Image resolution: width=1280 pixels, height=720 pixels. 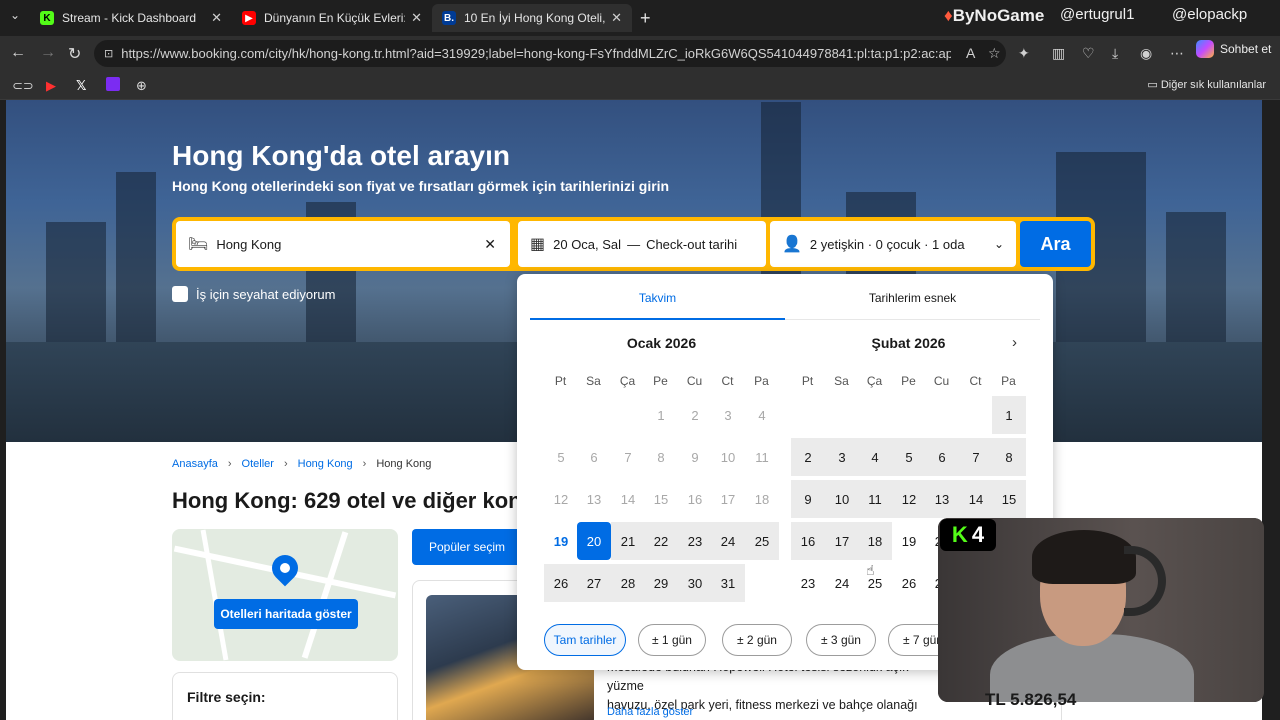 I want to click on weekday-label: Ct, so click(x=727, y=381).